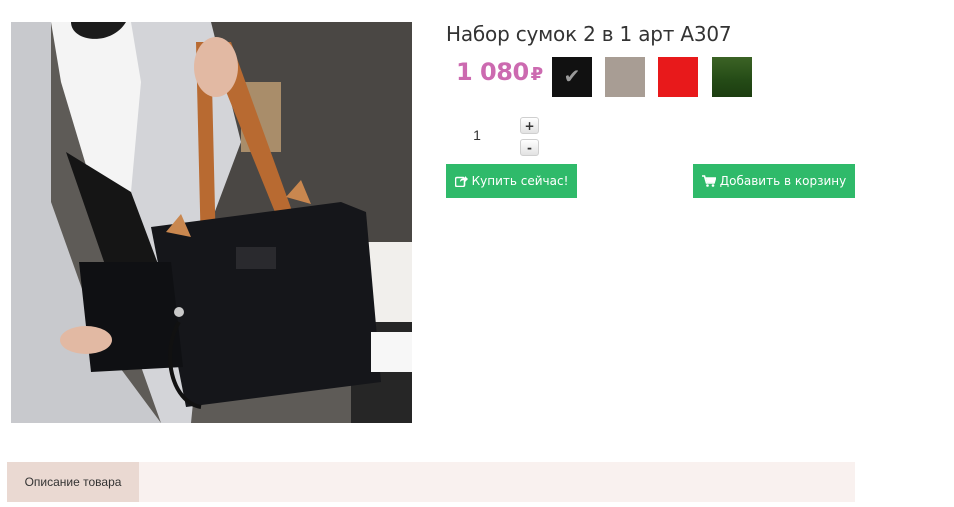 This screenshot has width=954, height=507. Describe the element at coordinates (783, 181) in the screenshot. I see `add-to-cart-label: Добавить в корзину` at that location.